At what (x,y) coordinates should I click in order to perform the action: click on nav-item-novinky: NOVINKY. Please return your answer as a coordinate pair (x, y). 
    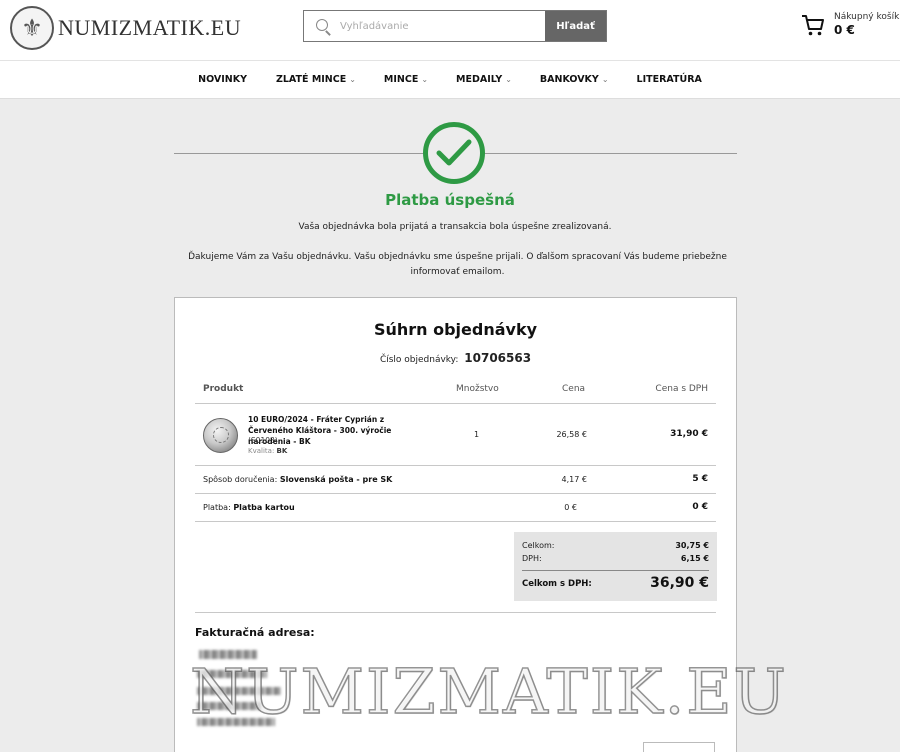
    Looking at the image, I should click on (222, 79).